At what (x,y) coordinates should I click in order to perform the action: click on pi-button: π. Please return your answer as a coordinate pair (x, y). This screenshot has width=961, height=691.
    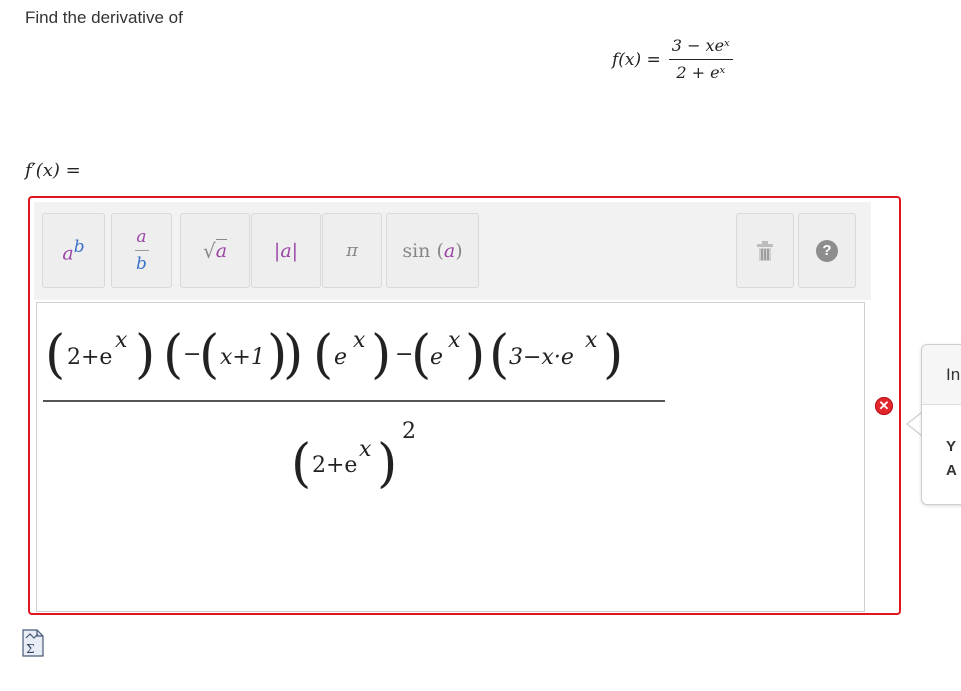
    Looking at the image, I should click on (352, 250).